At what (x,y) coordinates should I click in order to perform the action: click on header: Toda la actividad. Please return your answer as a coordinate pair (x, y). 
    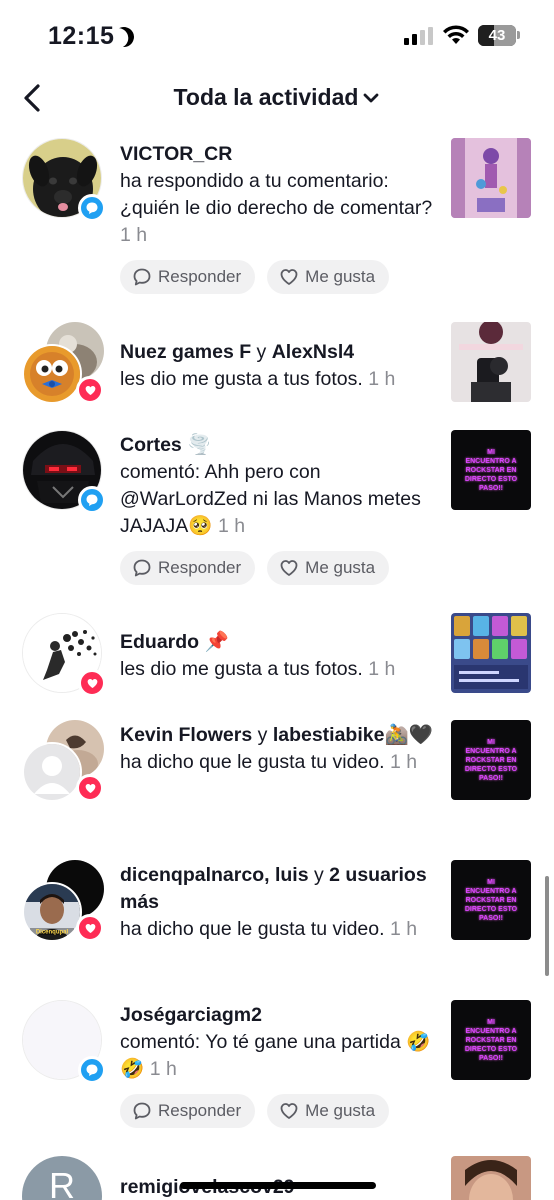
    Looking at the image, I should click on (277, 99).